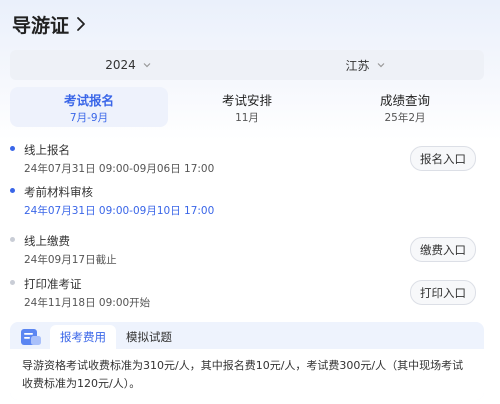 The height and width of the screenshot is (404, 500). What do you see at coordinates (53, 284) in the screenshot?
I see `step-title: 打印准考证` at bounding box center [53, 284].